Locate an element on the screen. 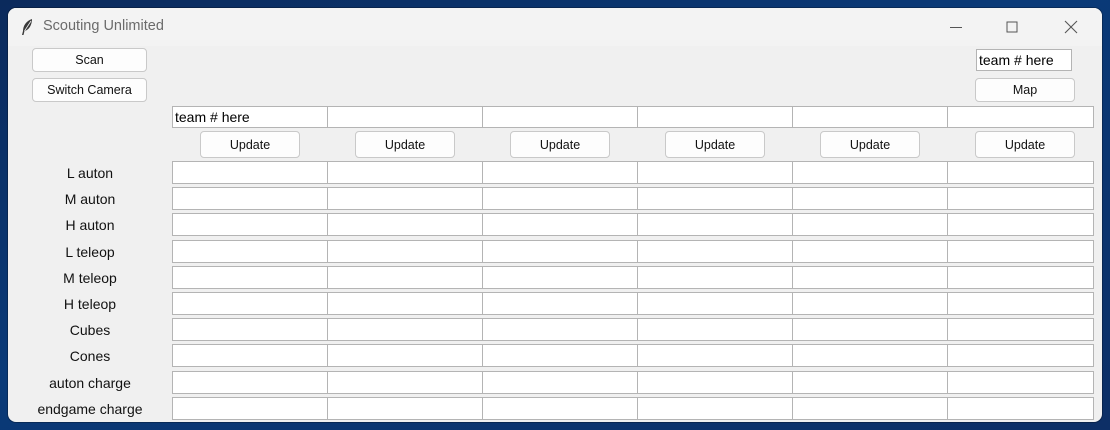  row-label: M auton is located at coordinates (90, 199).